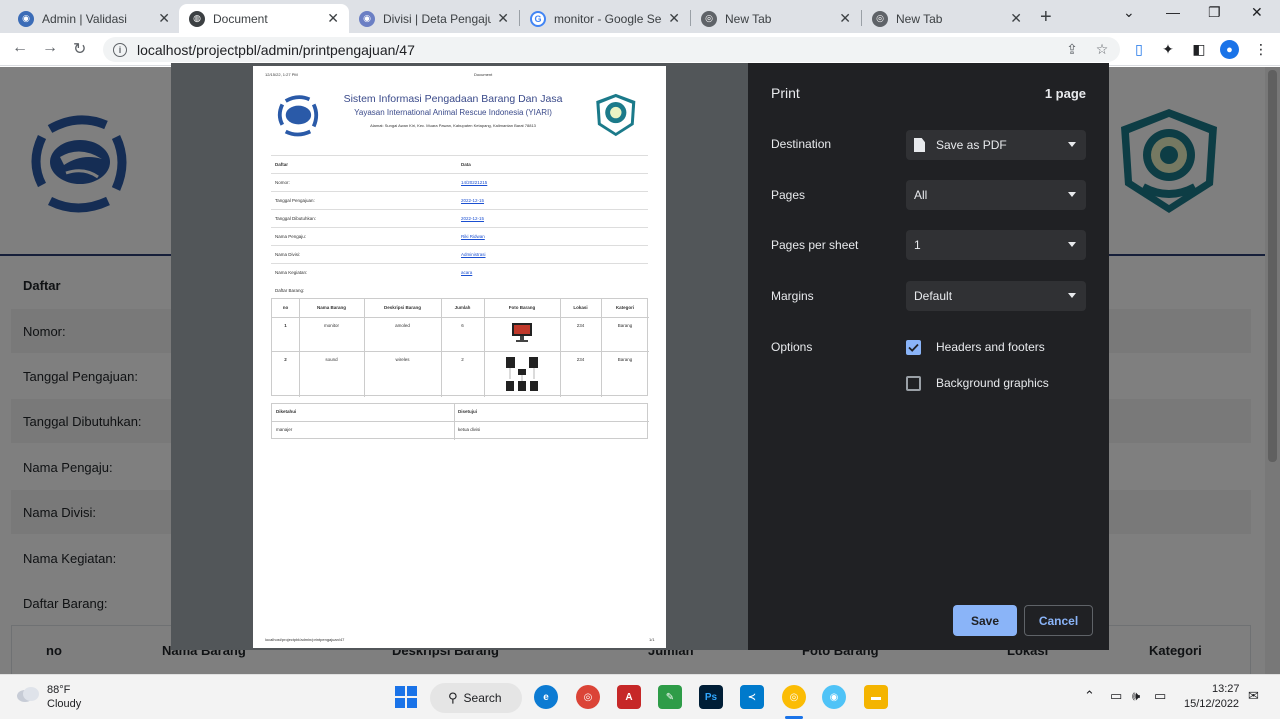  What do you see at coordinates (459, 182) in the screenshot?
I see `preview-info-row: Nomor: 14/20221215` at bounding box center [459, 182].